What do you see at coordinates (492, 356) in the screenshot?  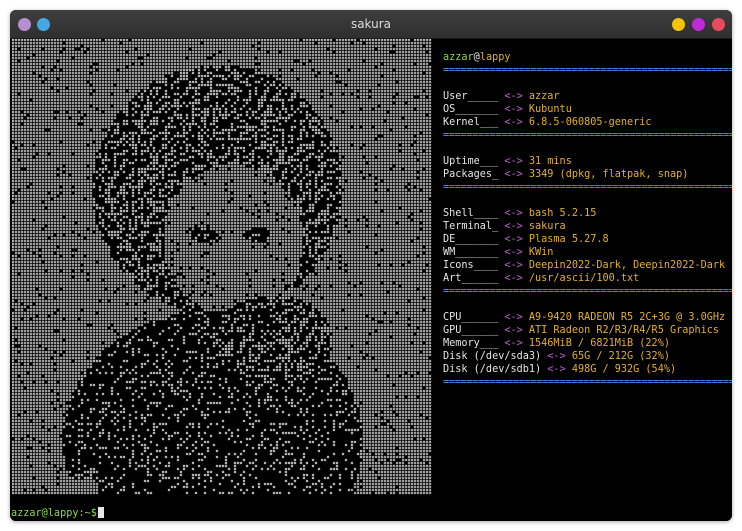 I see `info-key: Disk (/dev/sda3)` at bounding box center [492, 356].